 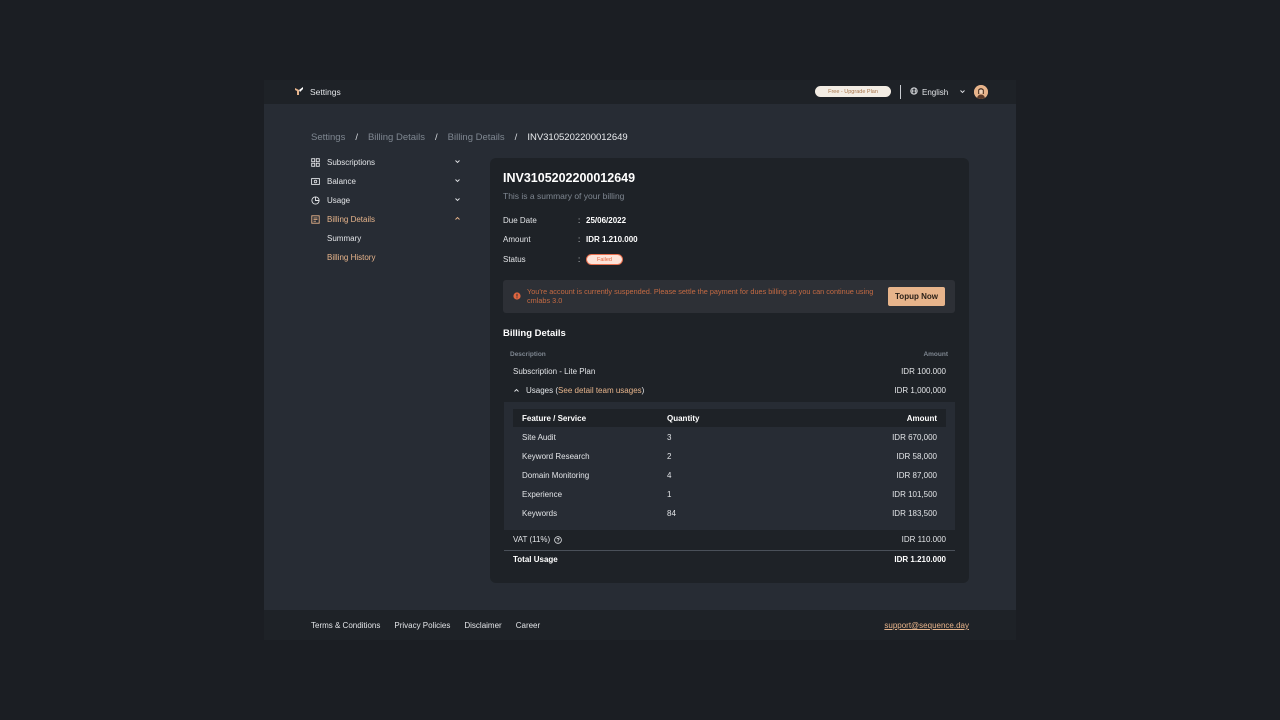 What do you see at coordinates (386, 162) in the screenshot?
I see `sidebar-item-subscriptions: Subscriptions` at bounding box center [386, 162].